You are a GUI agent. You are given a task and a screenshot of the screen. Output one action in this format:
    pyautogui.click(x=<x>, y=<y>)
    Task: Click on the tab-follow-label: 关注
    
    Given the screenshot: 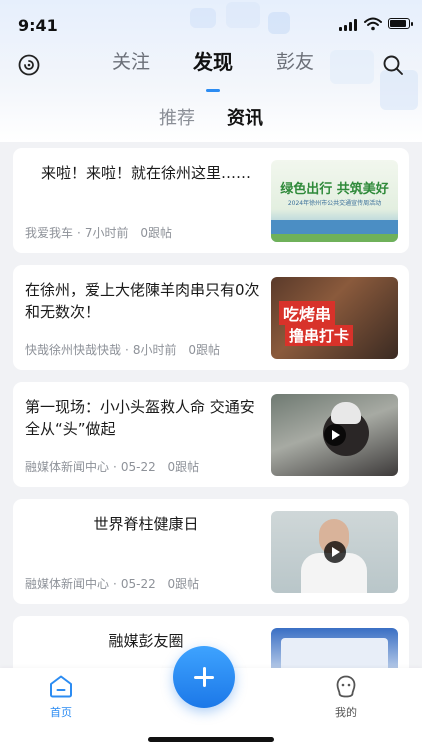 What is the action you would take?
    pyautogui.click(x=131, y=62)
    